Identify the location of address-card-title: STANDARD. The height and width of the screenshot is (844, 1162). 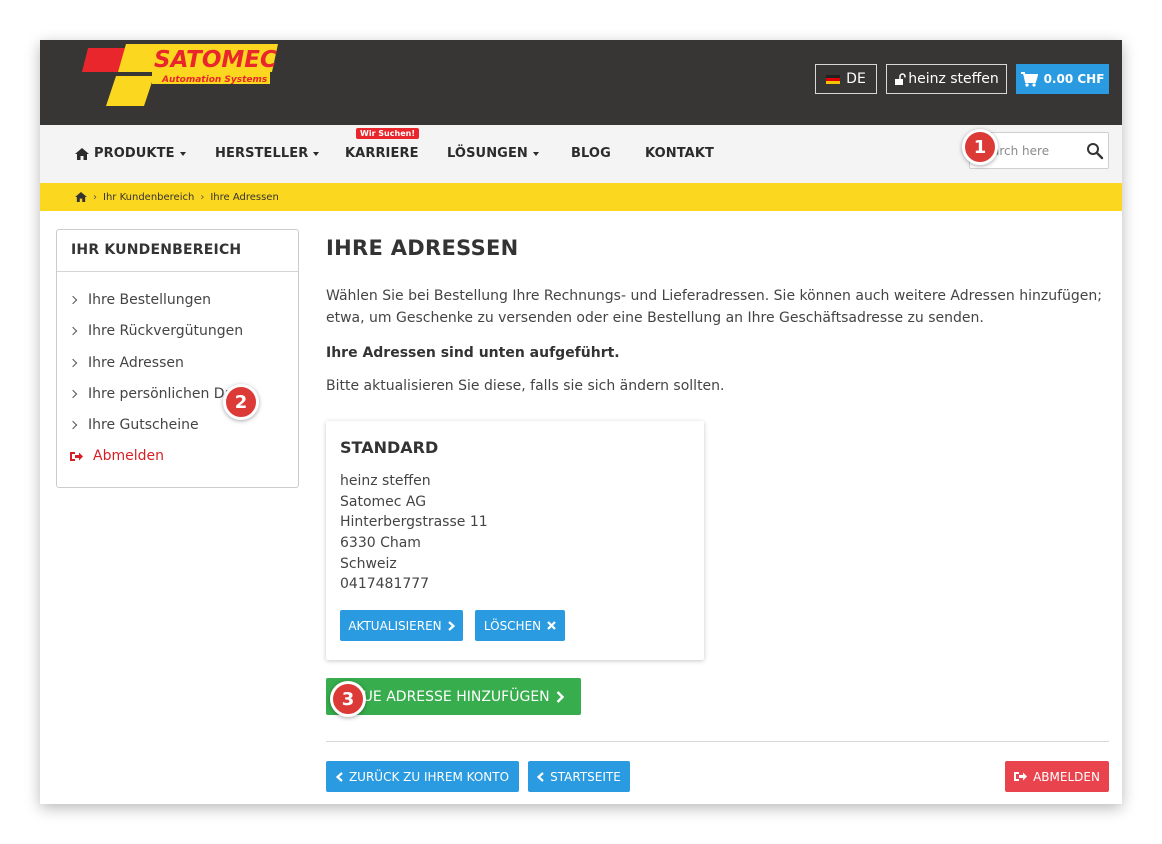
(389, 447).